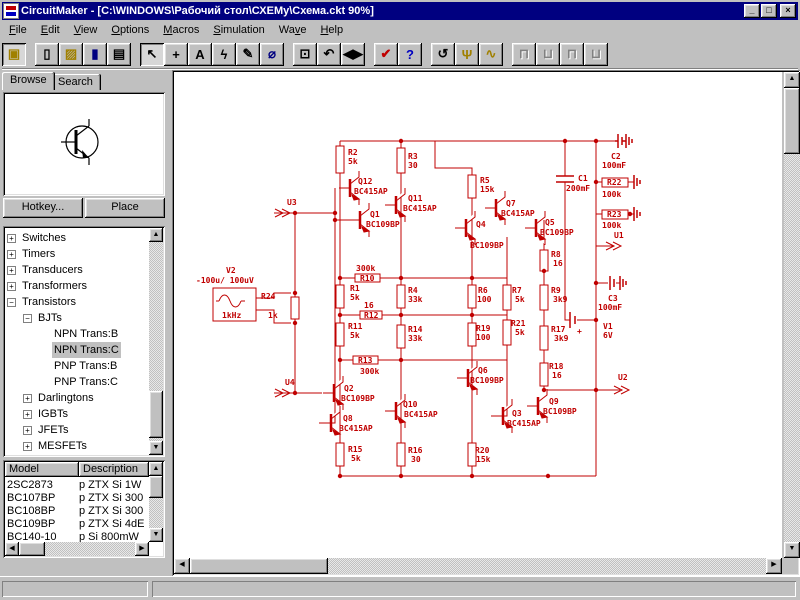 This screenshot has width=800, height=600. I want to click on tree-scrollbar: ▲ ▼, so click(156, 341).